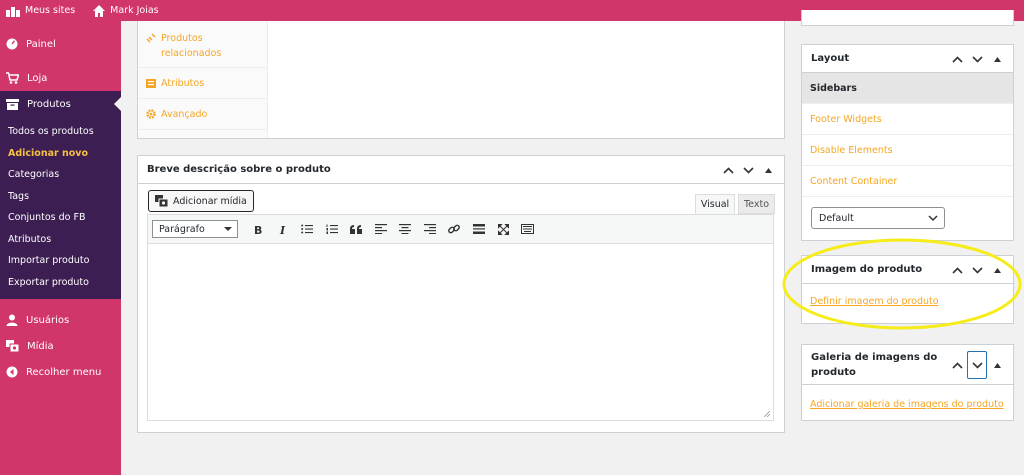 This screenshot has height=475, width=1024. I want to click on link-icon, so click(454, 229).